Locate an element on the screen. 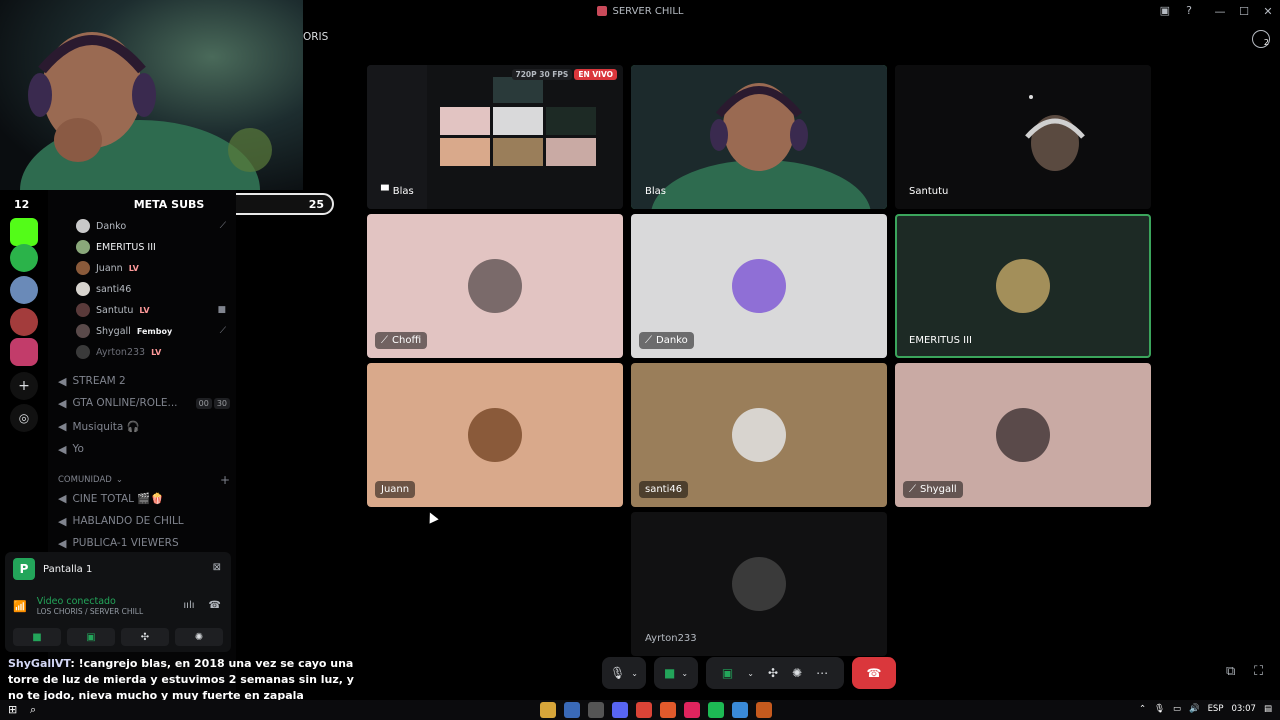 The image size is (1280, 720). frog-server-icon is located at coordinates (24, 258).